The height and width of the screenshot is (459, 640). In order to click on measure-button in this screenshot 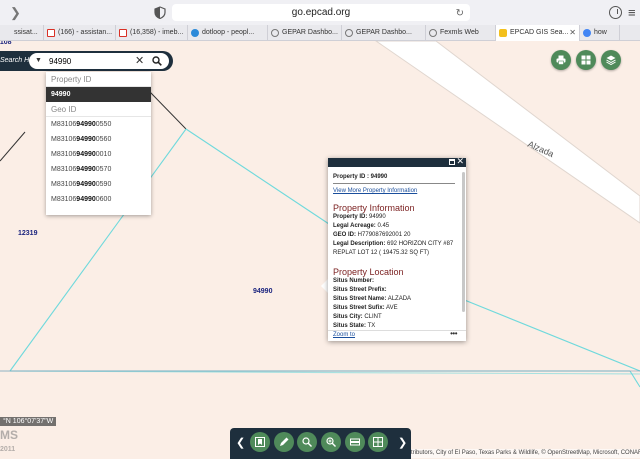, I will do `click(307, 442)`.